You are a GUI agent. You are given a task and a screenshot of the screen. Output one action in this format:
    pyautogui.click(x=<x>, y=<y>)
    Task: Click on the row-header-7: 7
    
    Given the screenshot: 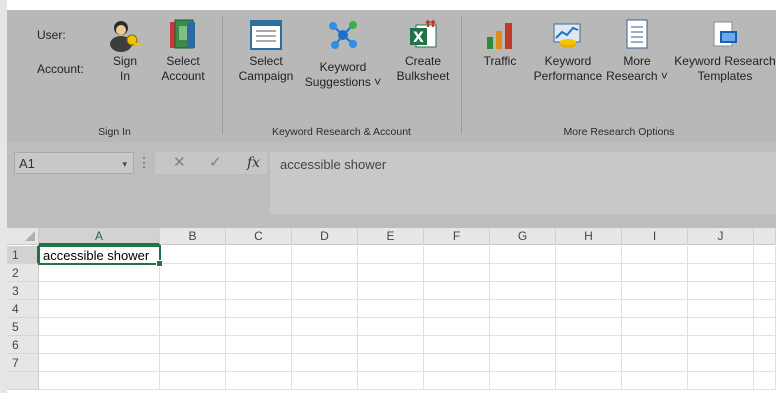 What is the action you would take?
    pyautogui.click(x=23, y=363)
    